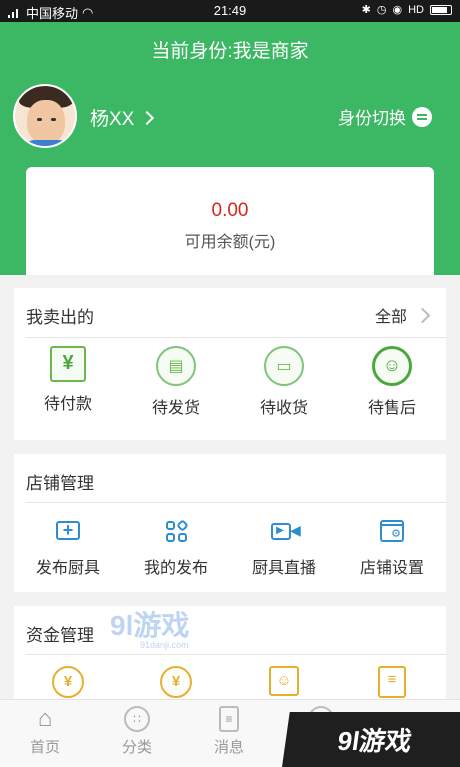  Describe the element at coordinates (112, 119) in the screenshot. I see `username: 杨XX` at that location.